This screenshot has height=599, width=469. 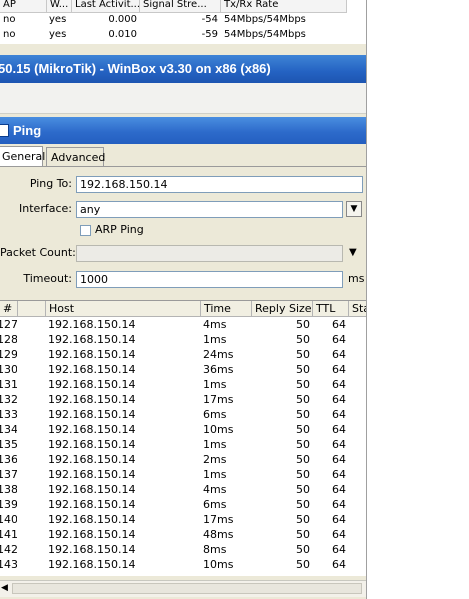 What do you see at coordinates (284, 6) in the screenshot?
I see `col-header-txrx-rate: Tx/Rx Rate` at bounding box center [284, 6].